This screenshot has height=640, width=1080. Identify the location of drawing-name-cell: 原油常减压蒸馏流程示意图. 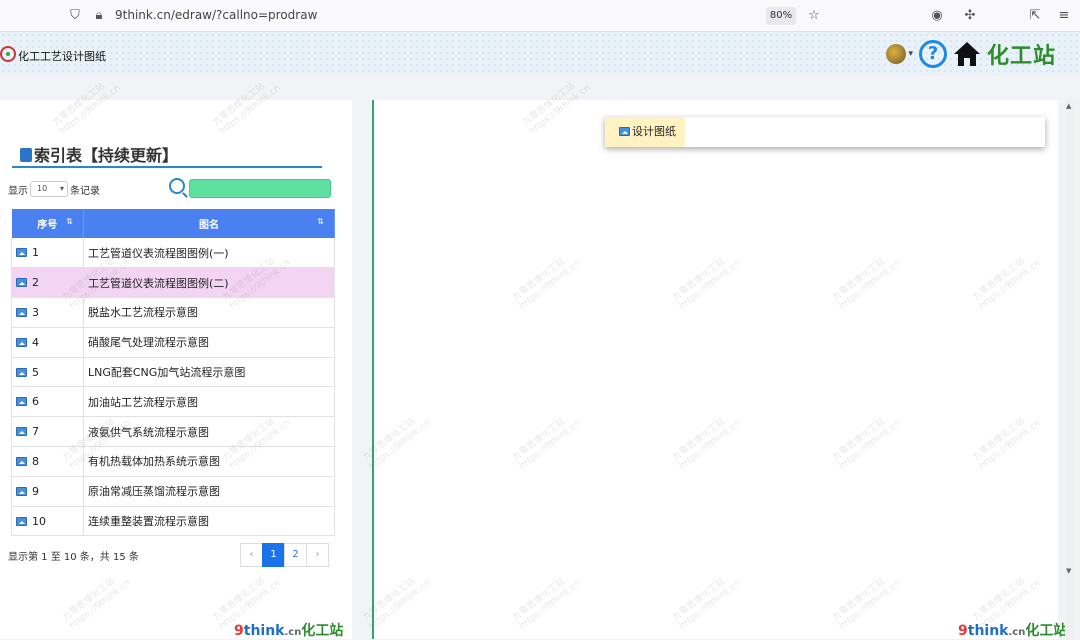
(209, 491).